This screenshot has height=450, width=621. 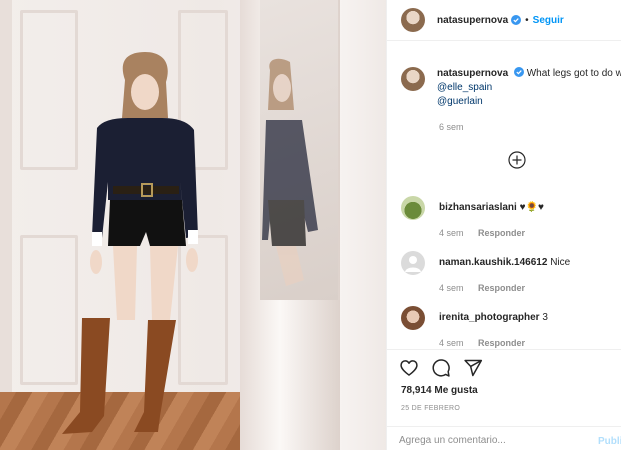 What do you see at coordinates (413, 79) in the screenshot?
I see `caption-author-avatar` at bounding box center [413, 79].